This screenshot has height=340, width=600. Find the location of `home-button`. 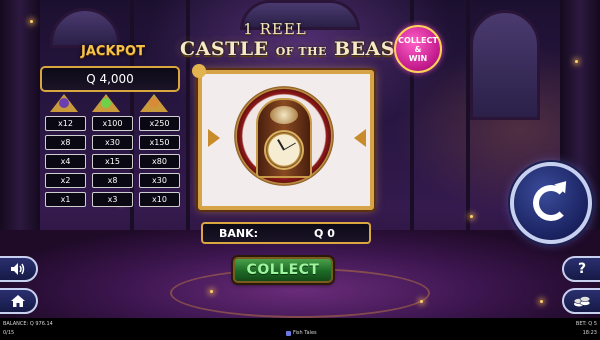

home-button is located at coordinates (19, 301).